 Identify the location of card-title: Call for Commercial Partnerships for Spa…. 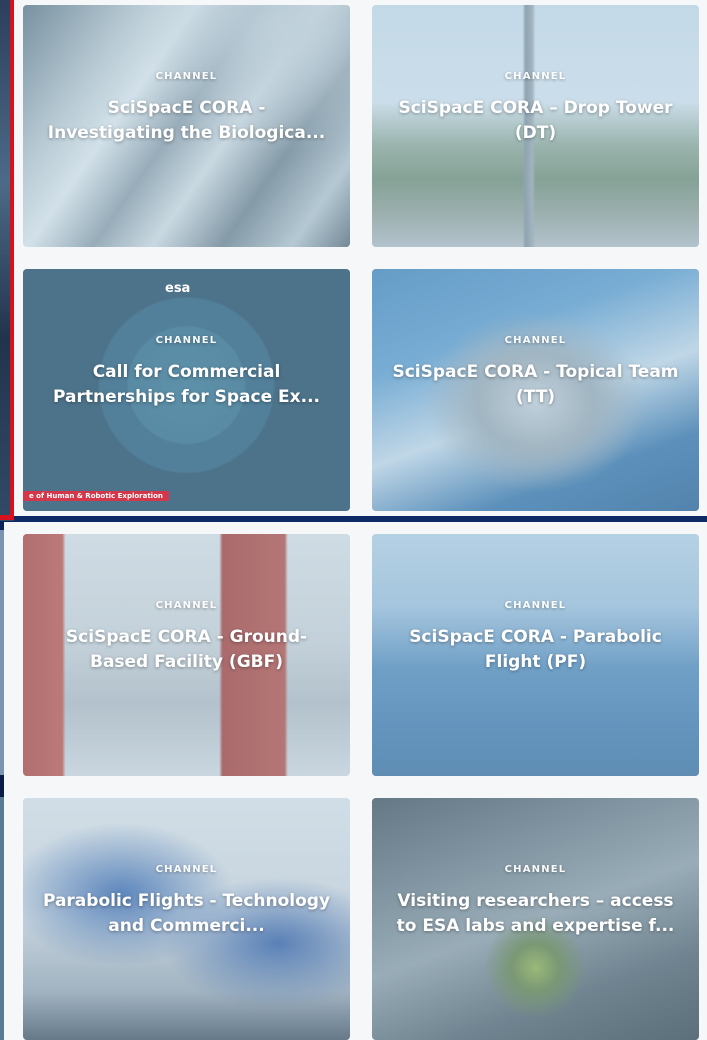
(186, 384).